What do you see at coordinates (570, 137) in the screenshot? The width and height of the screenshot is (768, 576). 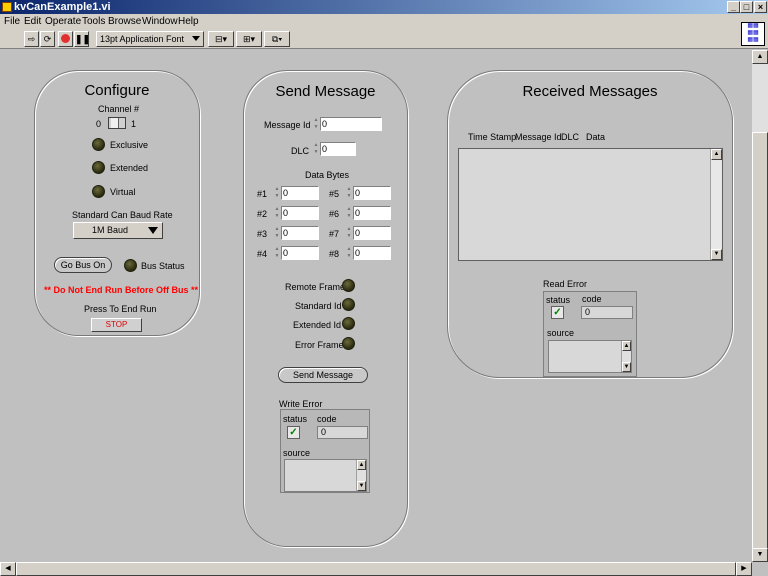 I see `column-dlc: DLC` at bounding box center [570, 137].